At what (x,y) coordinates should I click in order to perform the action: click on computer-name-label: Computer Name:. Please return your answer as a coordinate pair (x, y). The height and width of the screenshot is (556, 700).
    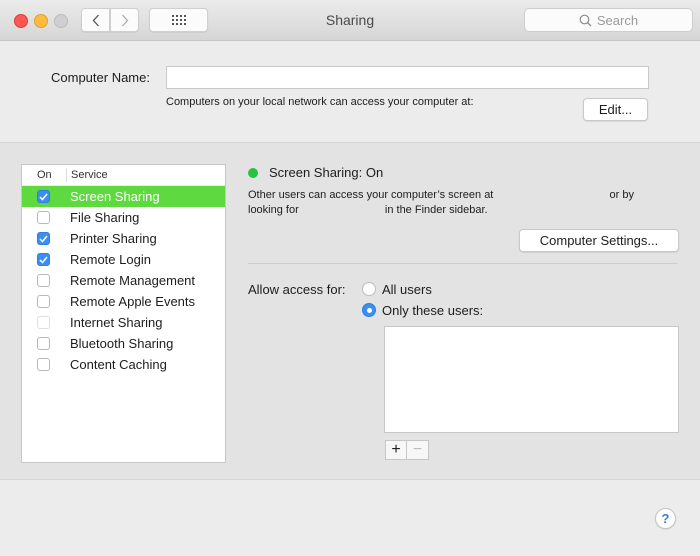
    Looking at the image, I should click on (100, 77).